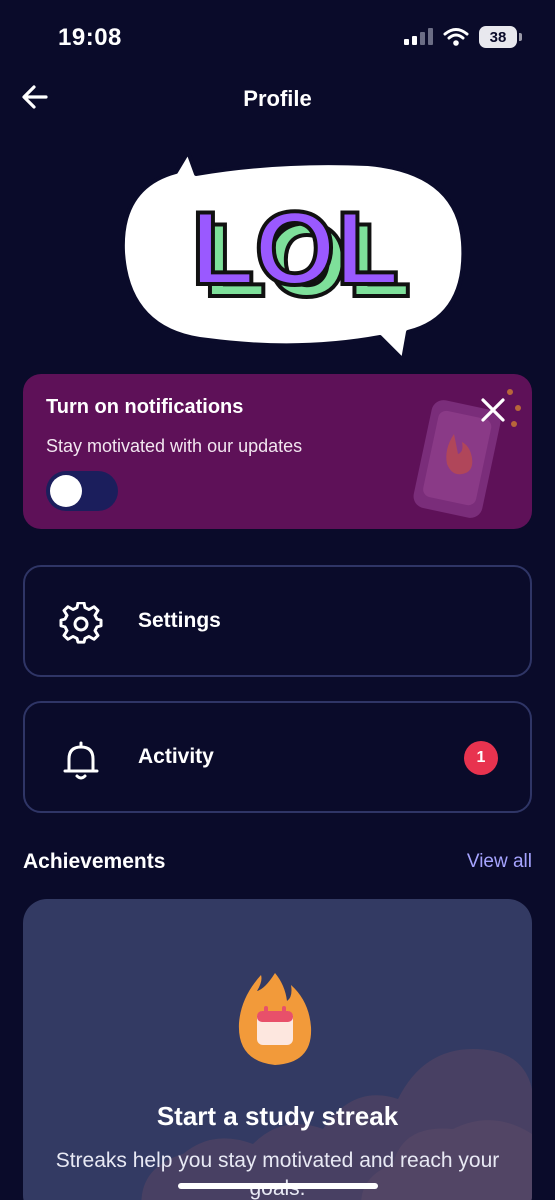 This screenshot has width=555, height=1200. Describe the element at coordinates (94, 861) in the screenshot. I see `achievements-title: Achievements` at that location.